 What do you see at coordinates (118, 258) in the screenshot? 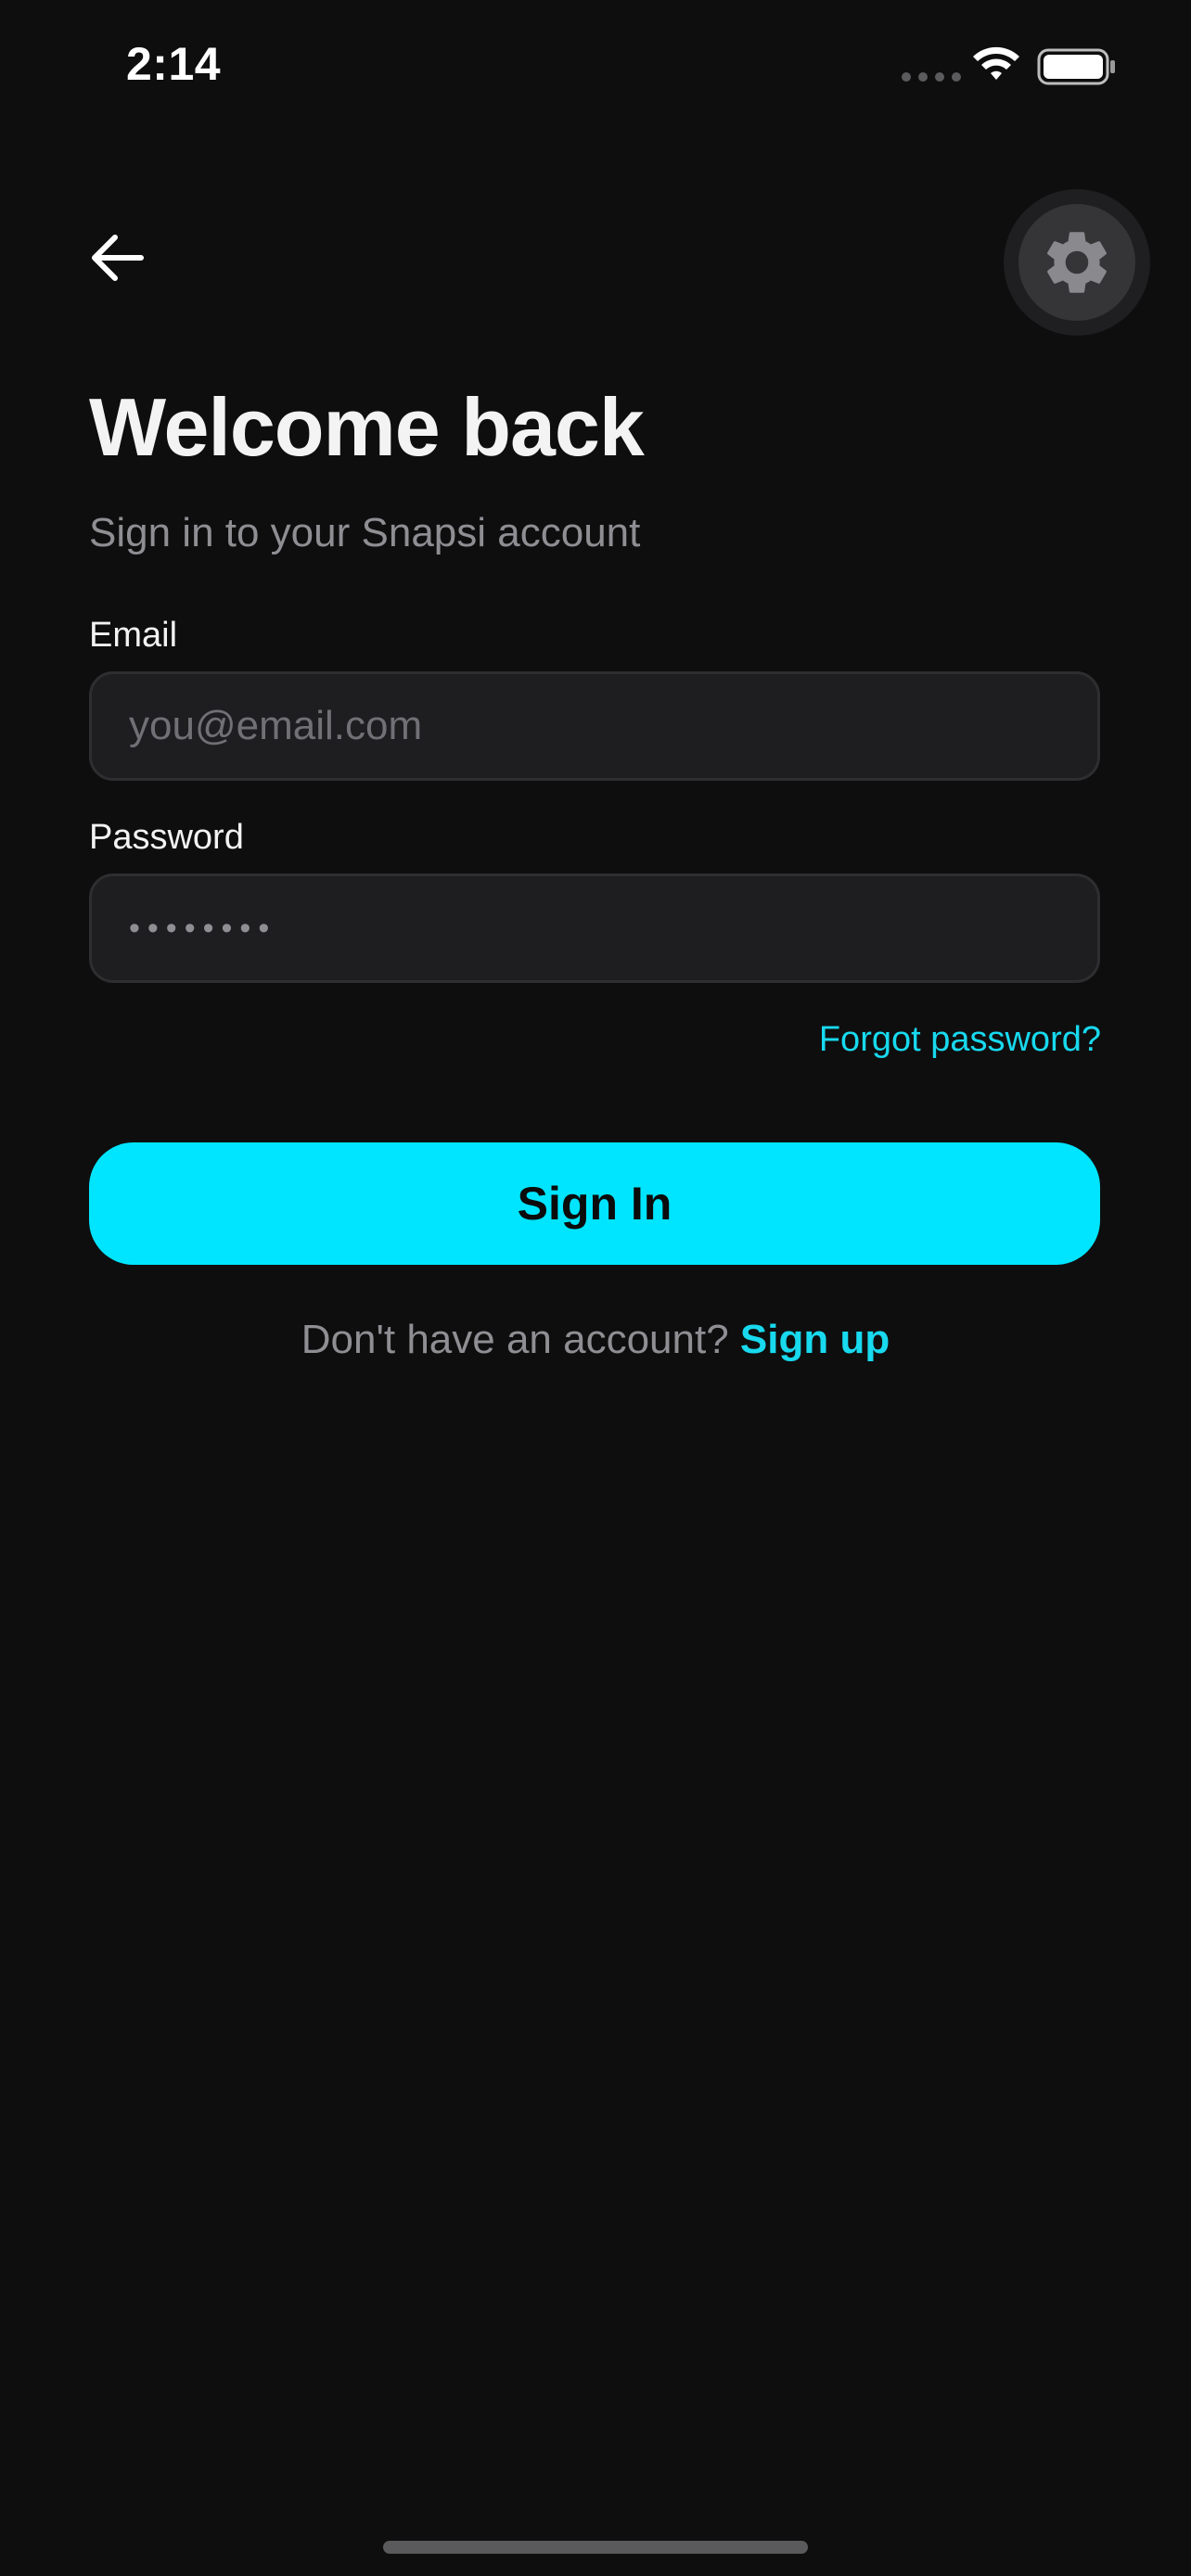
I see `arrow-left-icon` at bounding box center [118, 258].